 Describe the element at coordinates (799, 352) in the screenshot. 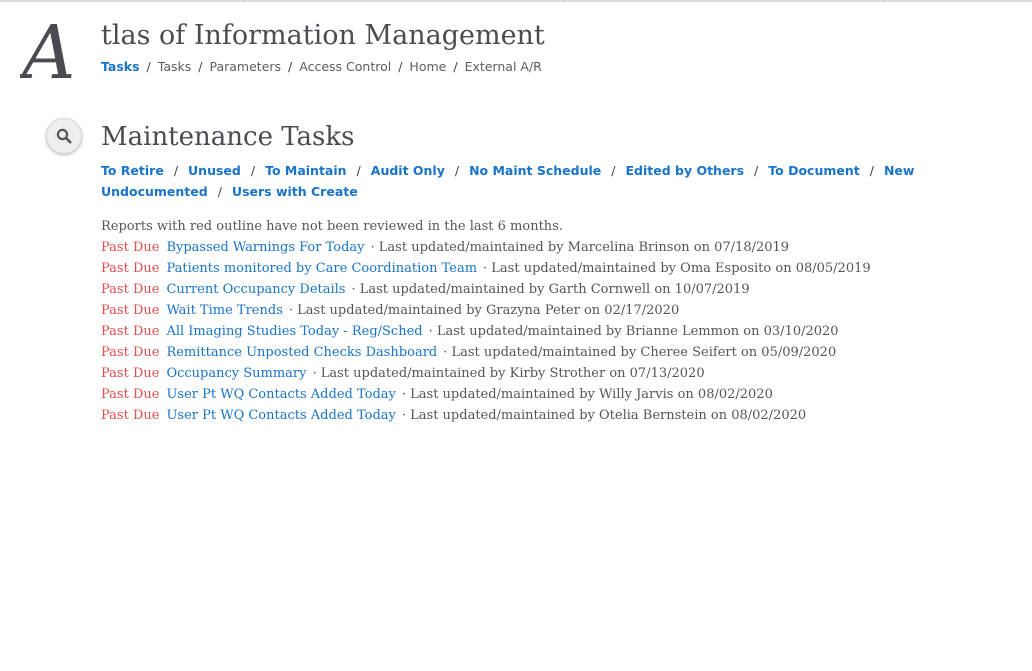

I see `maintained-date: 05/09/2020` at that location.